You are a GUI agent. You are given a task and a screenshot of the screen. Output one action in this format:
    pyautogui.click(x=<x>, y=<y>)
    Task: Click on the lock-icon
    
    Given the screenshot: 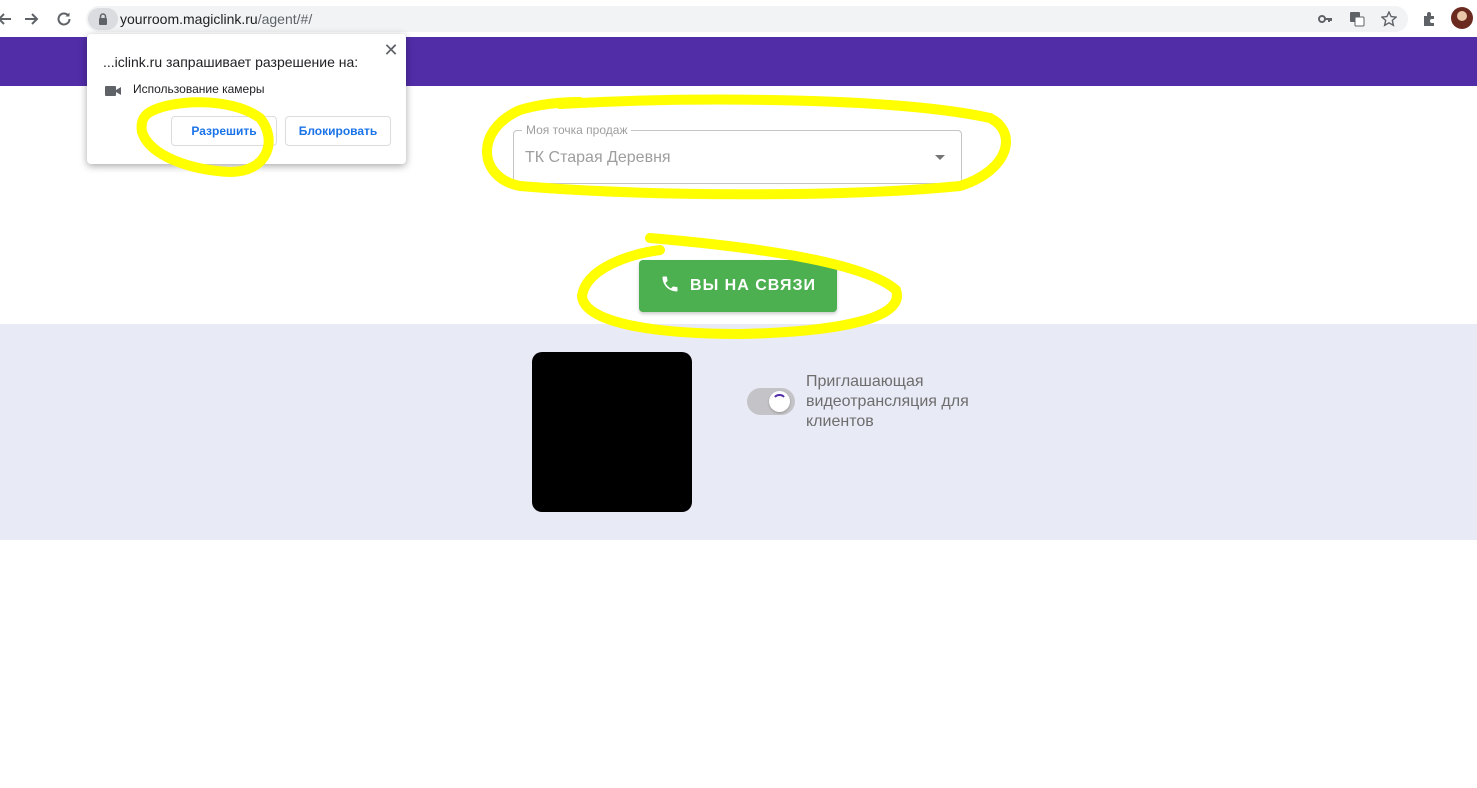 What is the action you would take?
    pyautogui.click(x=103, y=19)
    